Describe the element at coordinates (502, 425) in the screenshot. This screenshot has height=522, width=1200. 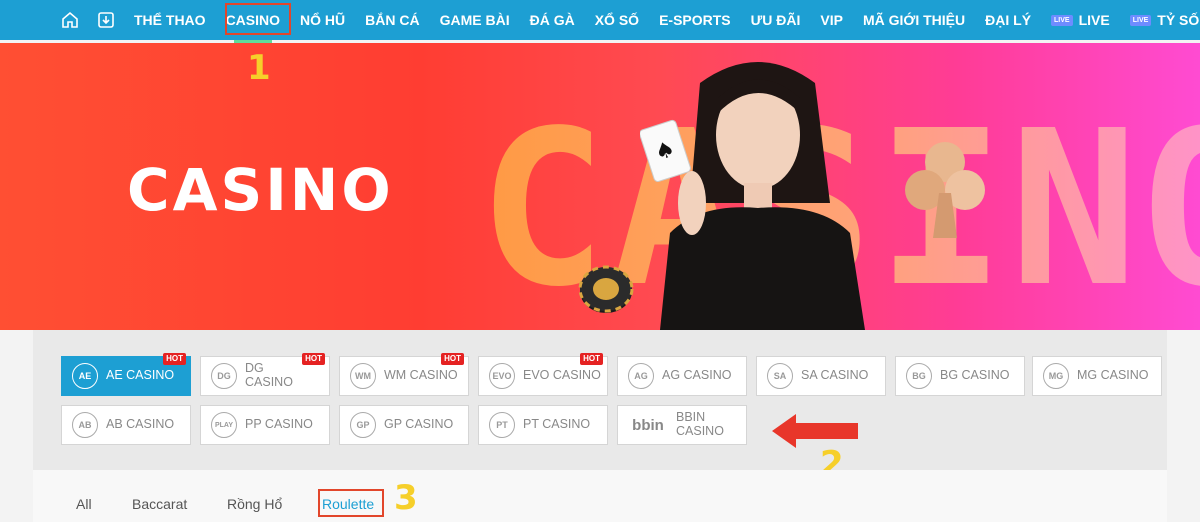
I see `pt-logo-icon: PT` at that location.